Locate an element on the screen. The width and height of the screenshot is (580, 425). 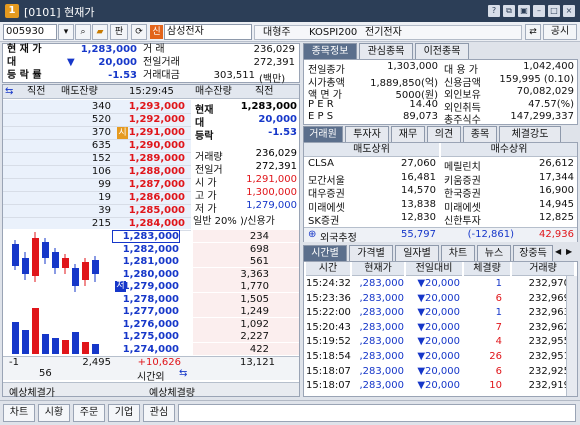
ask-qty: 635 is located at coordinates (101, 145).